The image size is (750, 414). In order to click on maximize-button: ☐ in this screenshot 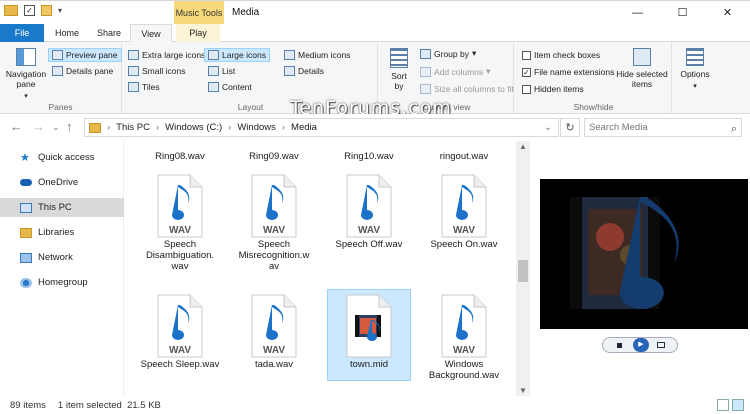, I will do `click(682, 13)`.